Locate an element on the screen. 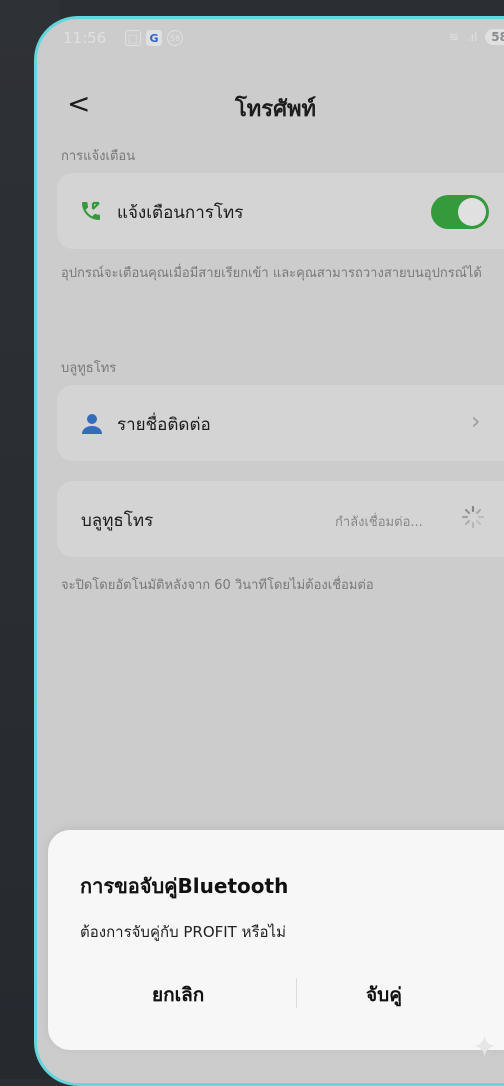 The height and width of the screenshot is (1086, 504). google-icon: G is located at coordinates (154, 38).